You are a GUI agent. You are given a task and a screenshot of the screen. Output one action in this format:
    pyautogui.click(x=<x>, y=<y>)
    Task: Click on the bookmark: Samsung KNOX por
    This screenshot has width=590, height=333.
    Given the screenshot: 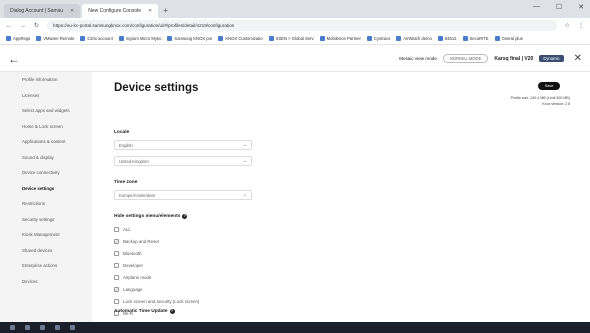 What is the action you would take?
    pyautogui.click(x=189, y=38)
    